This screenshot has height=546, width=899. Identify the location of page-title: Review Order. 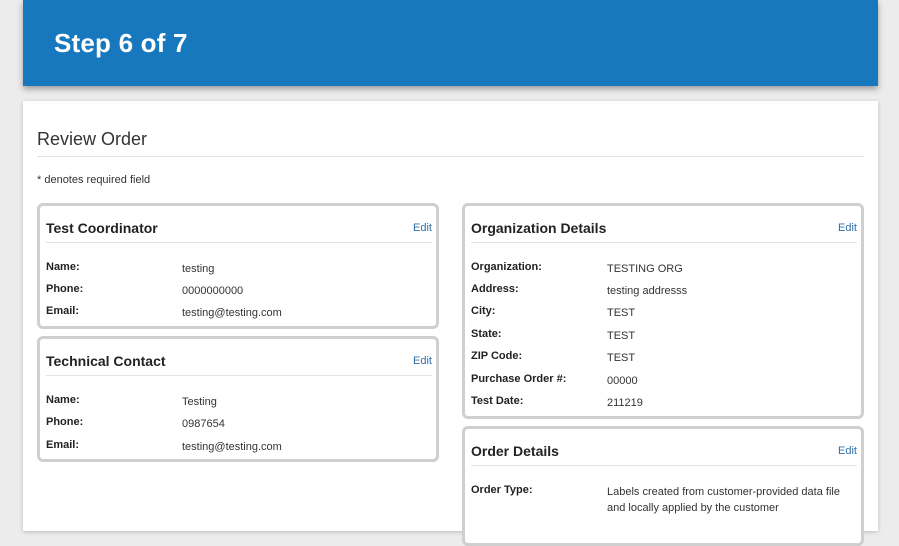
(92, 139).